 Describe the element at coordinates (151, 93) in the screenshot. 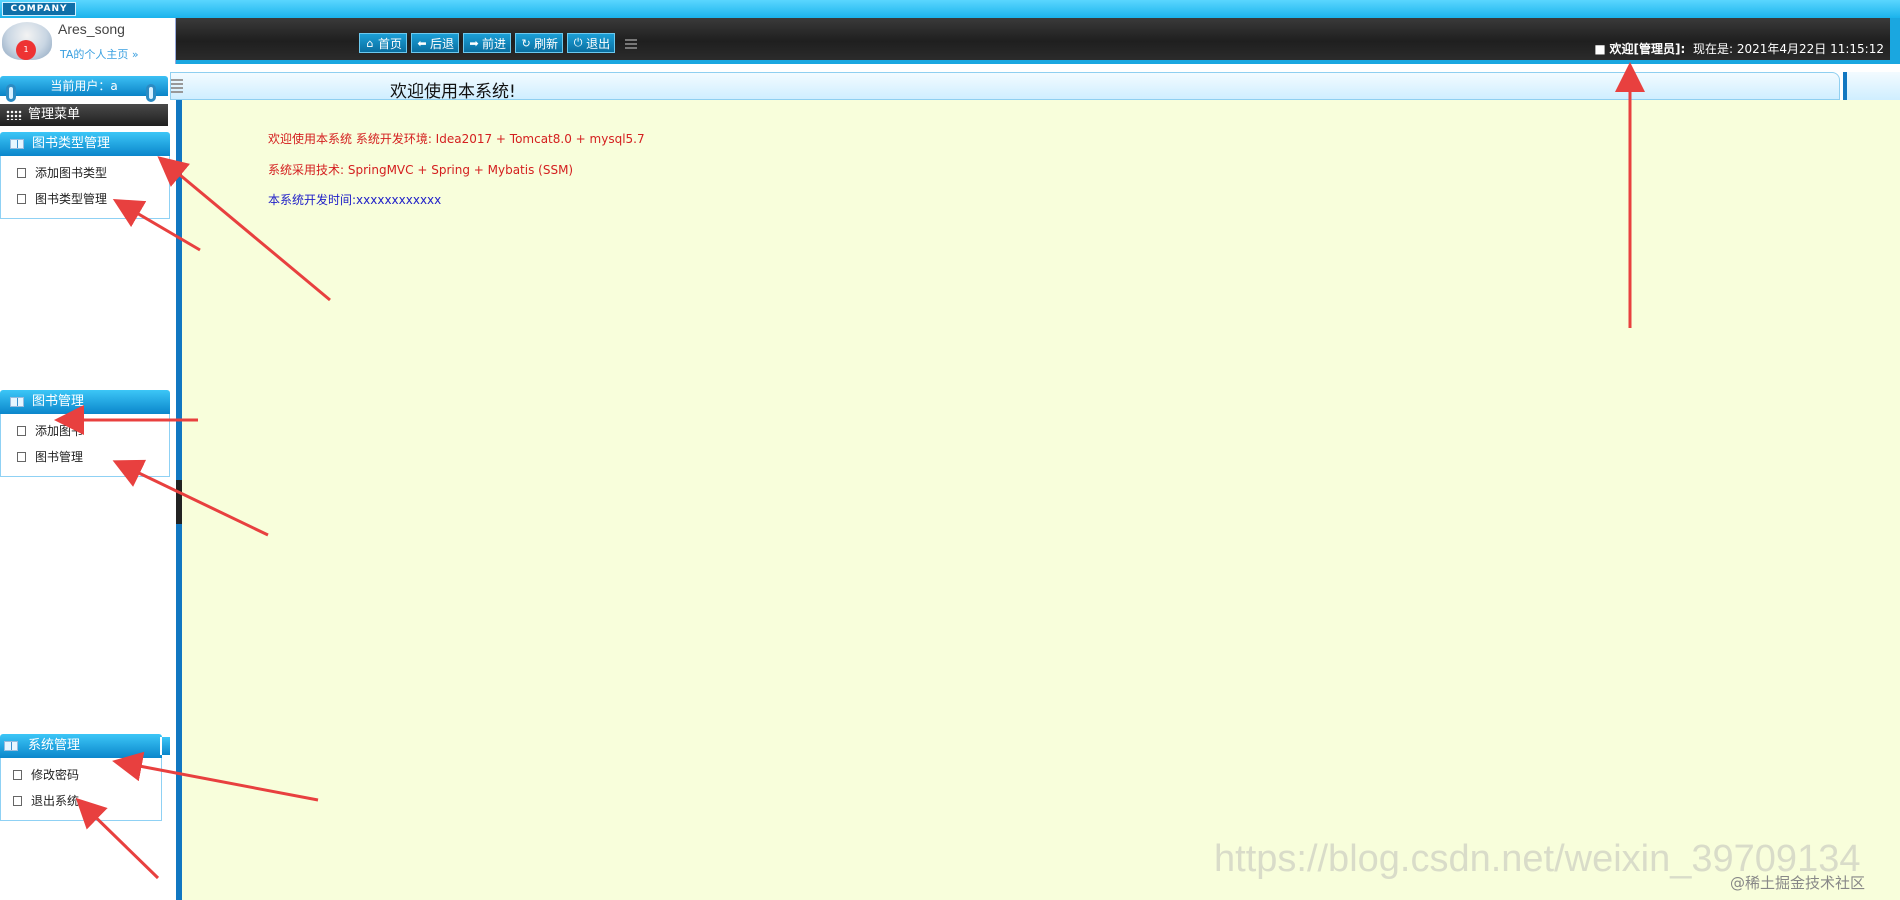

I see `hook-right-icon` at that location.